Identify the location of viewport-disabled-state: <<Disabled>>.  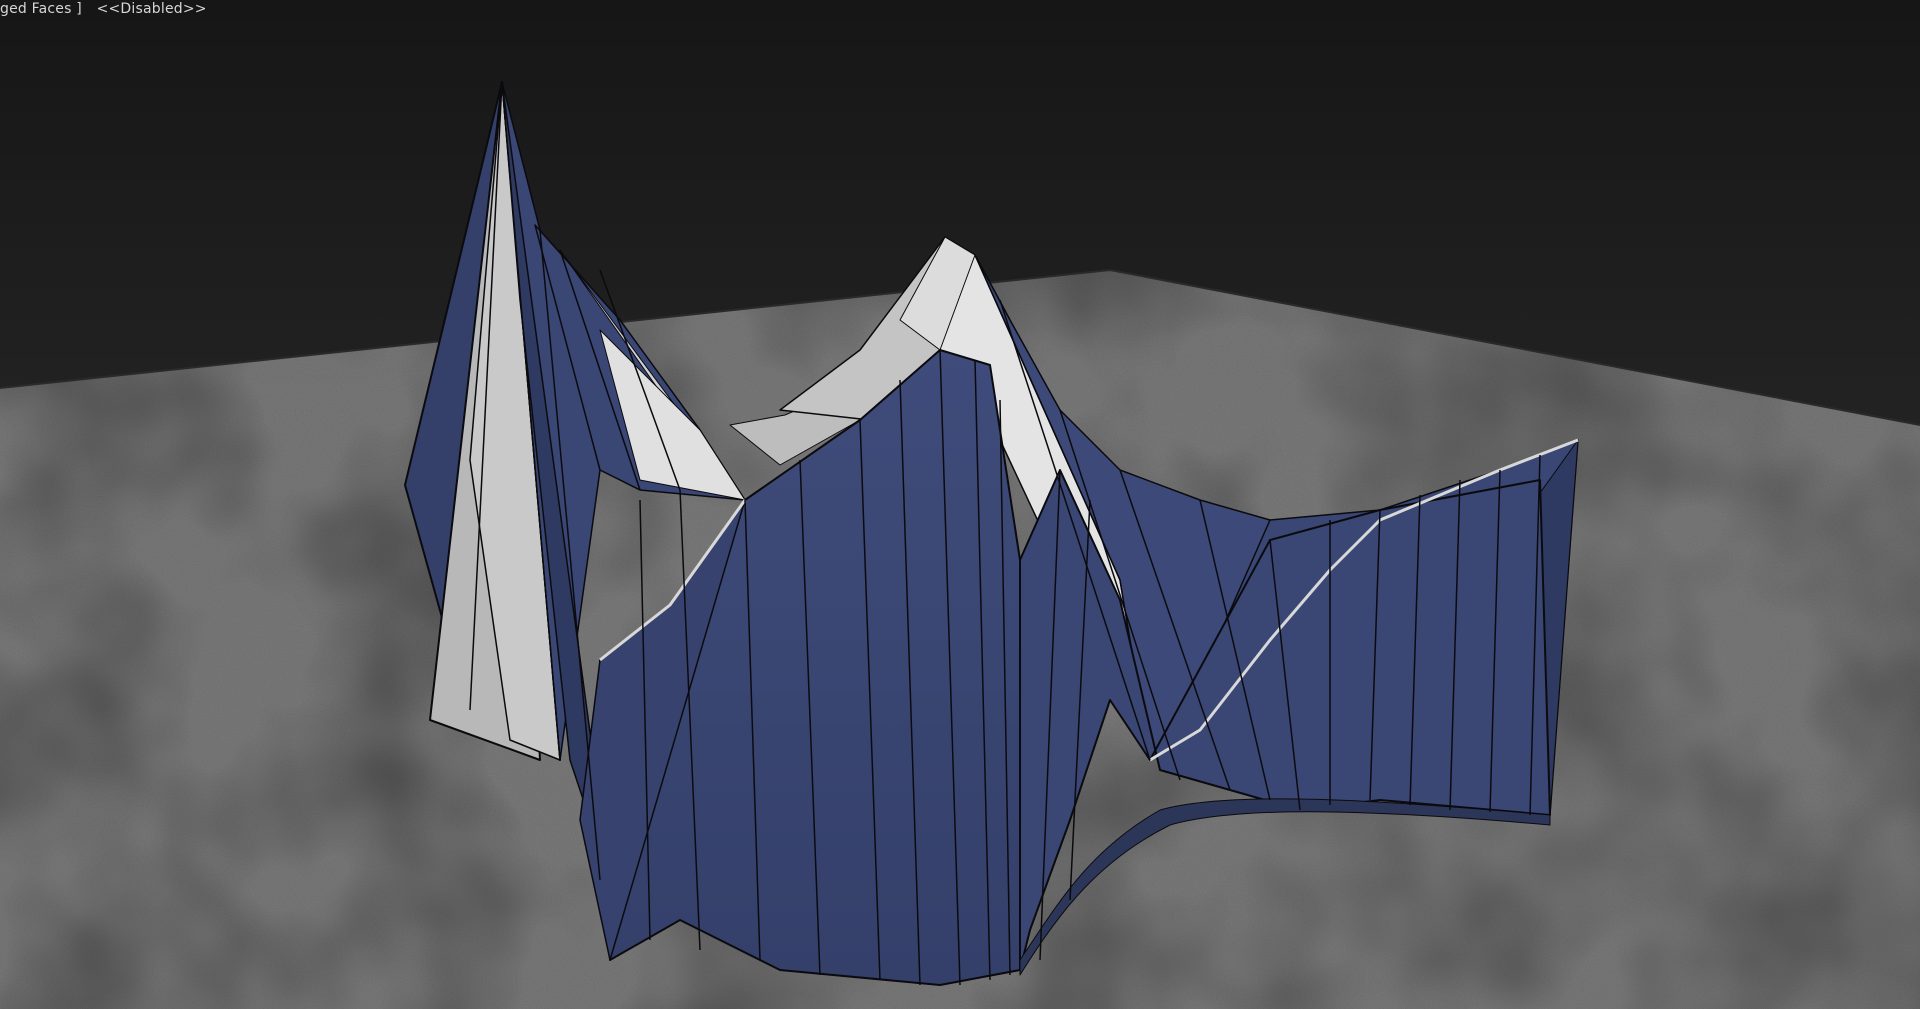
(152, 9).